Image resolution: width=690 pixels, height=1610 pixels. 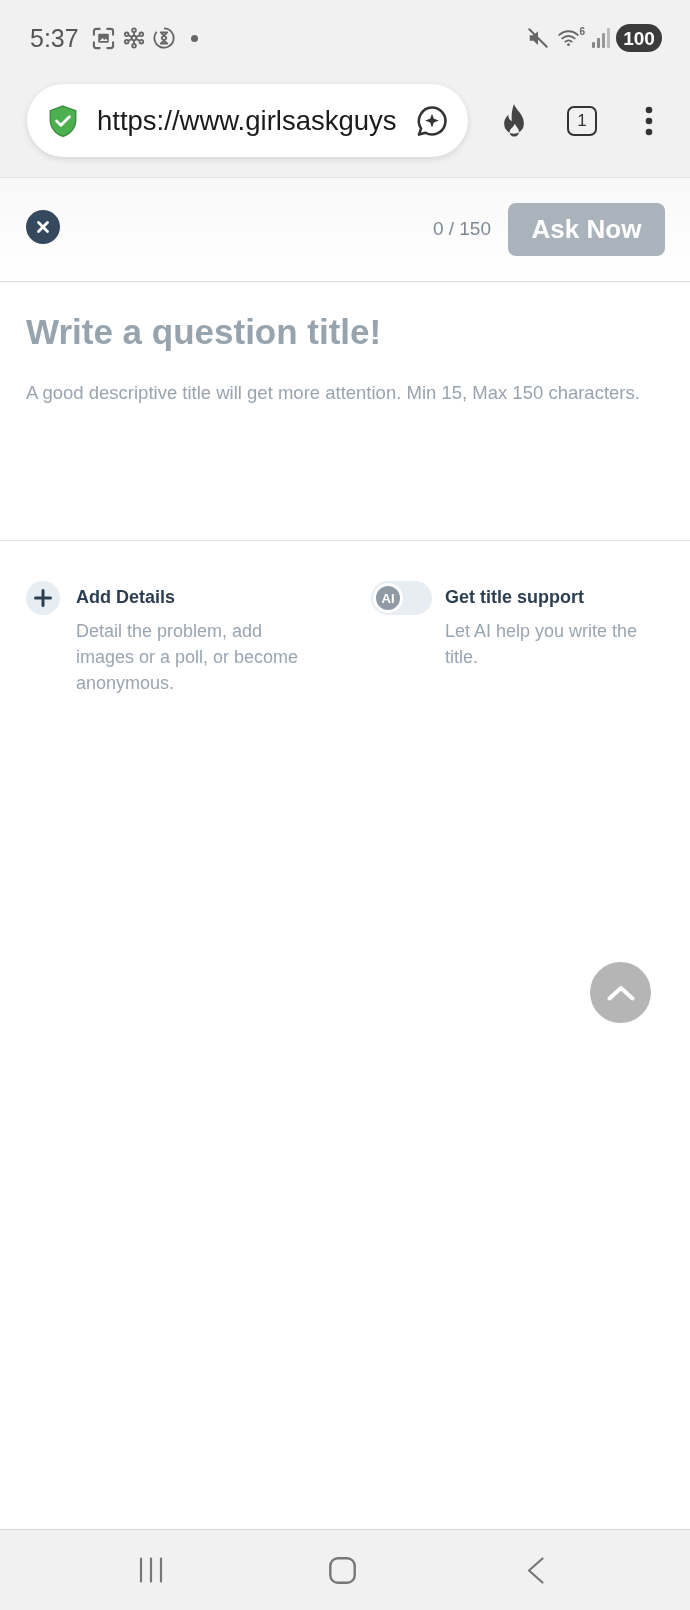 I want to click on notification-dot-icon, so click(x=194, y=38).